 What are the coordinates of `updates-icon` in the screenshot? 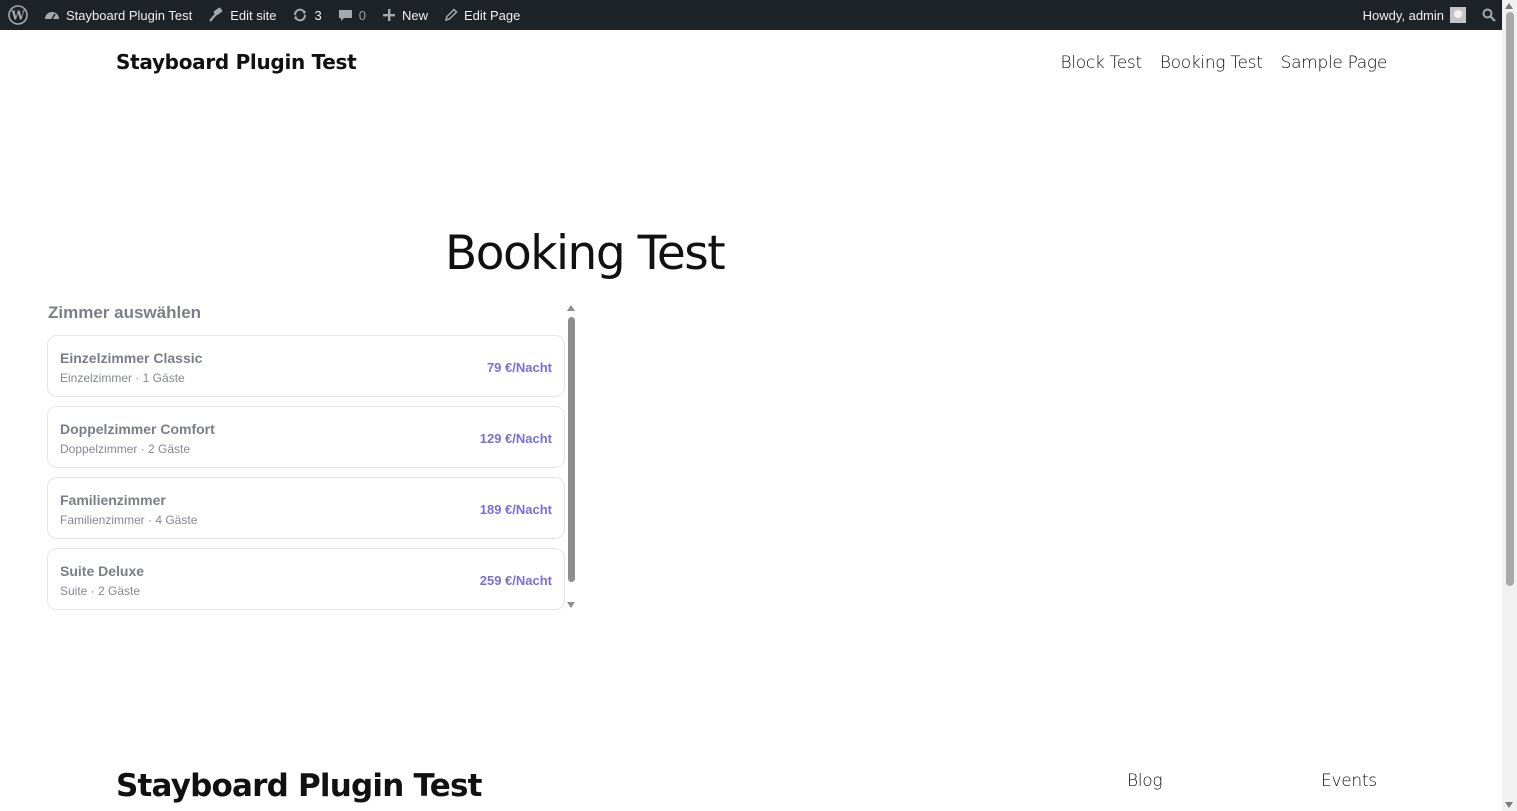 It's located at (300, 15).